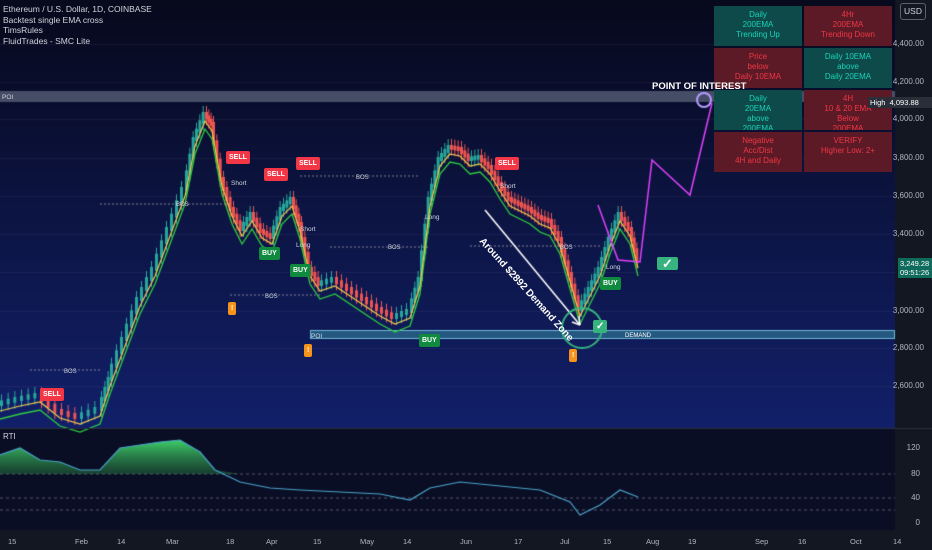 This screenshot has height=550, width=932. I want to click on indicator-smc-lite: FluidTrades - SMC Lite, so click(77, 41).